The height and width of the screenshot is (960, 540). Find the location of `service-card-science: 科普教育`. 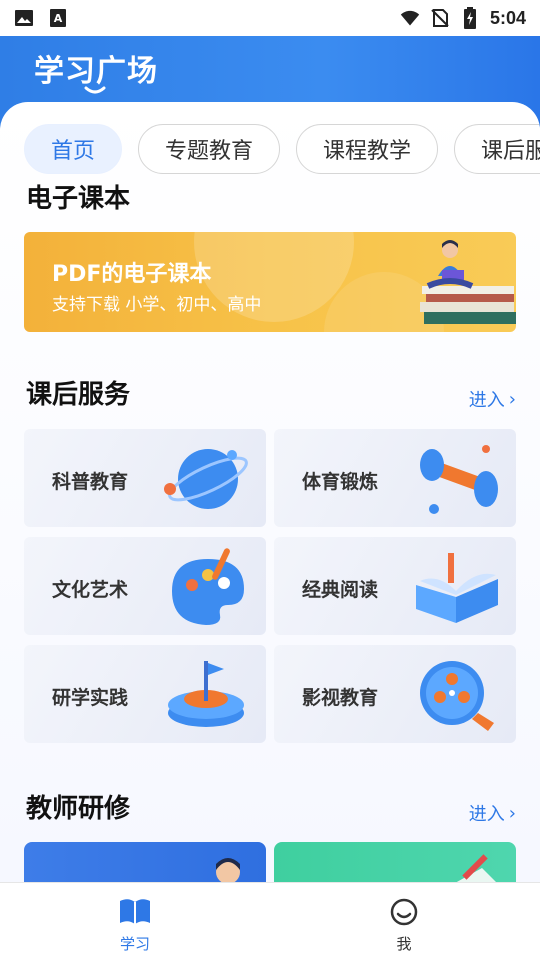

service-card-science: 科普教育 is located at coordinates (145, 478).